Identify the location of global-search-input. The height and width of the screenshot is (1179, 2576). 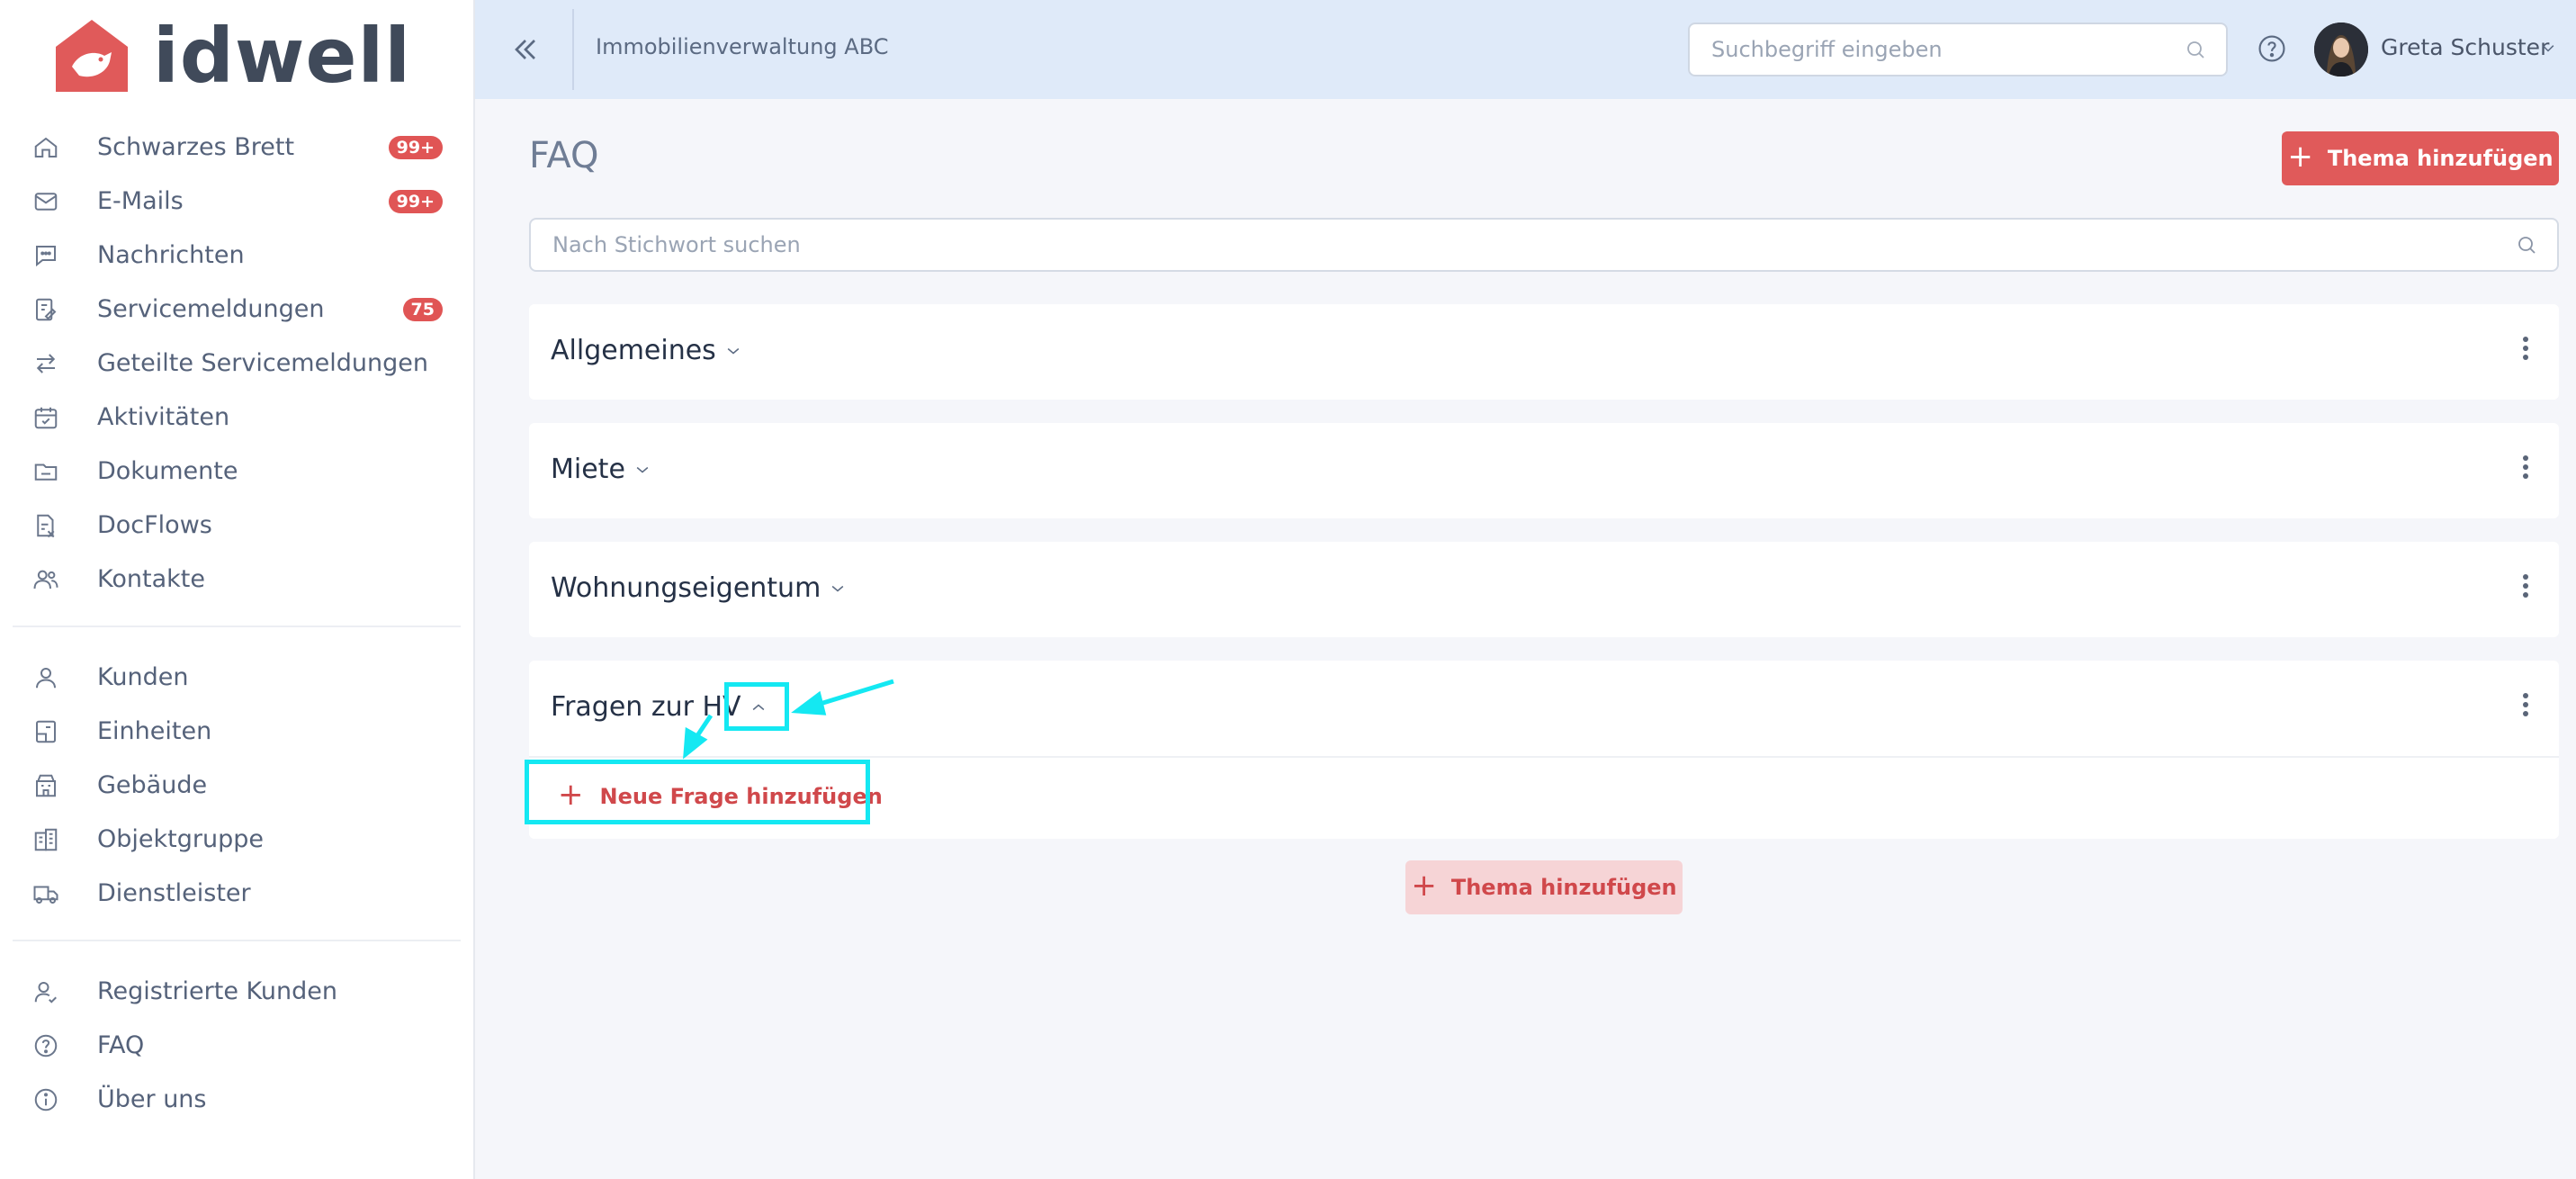
(1933, 49).